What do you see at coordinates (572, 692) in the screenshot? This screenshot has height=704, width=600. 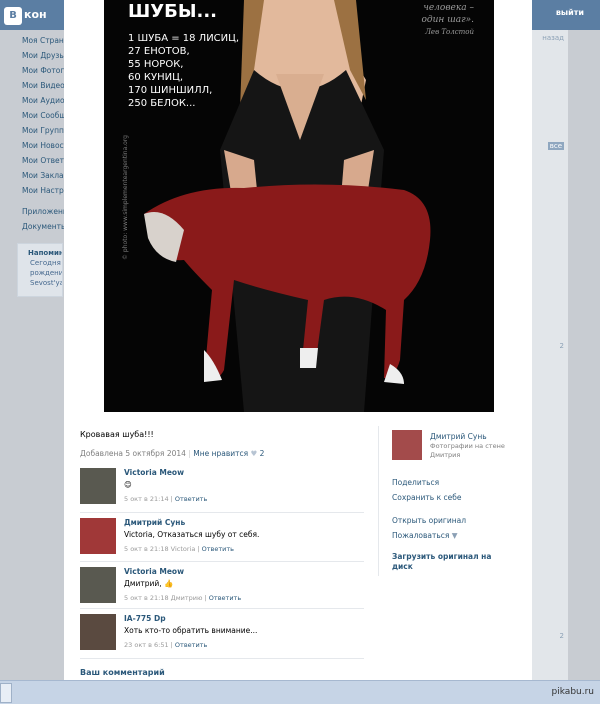 I see `watermark: pikabu.ru` at bounding box center [572, 692].